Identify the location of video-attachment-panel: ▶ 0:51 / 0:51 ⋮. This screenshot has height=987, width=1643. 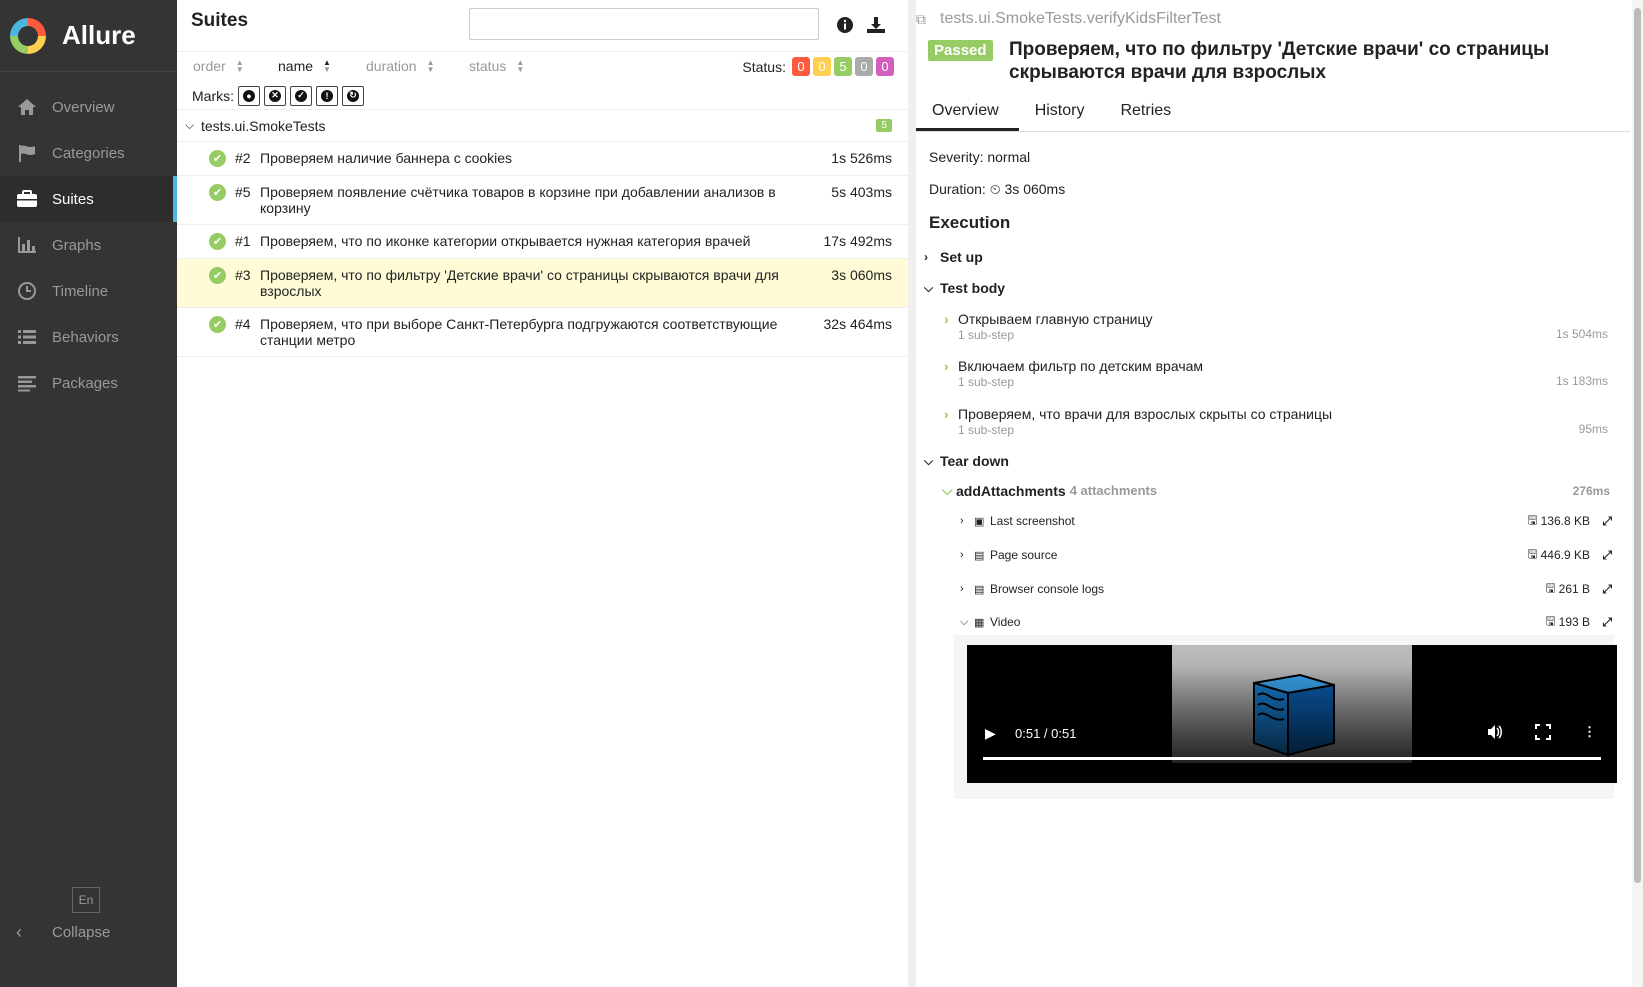
(1285, 717).